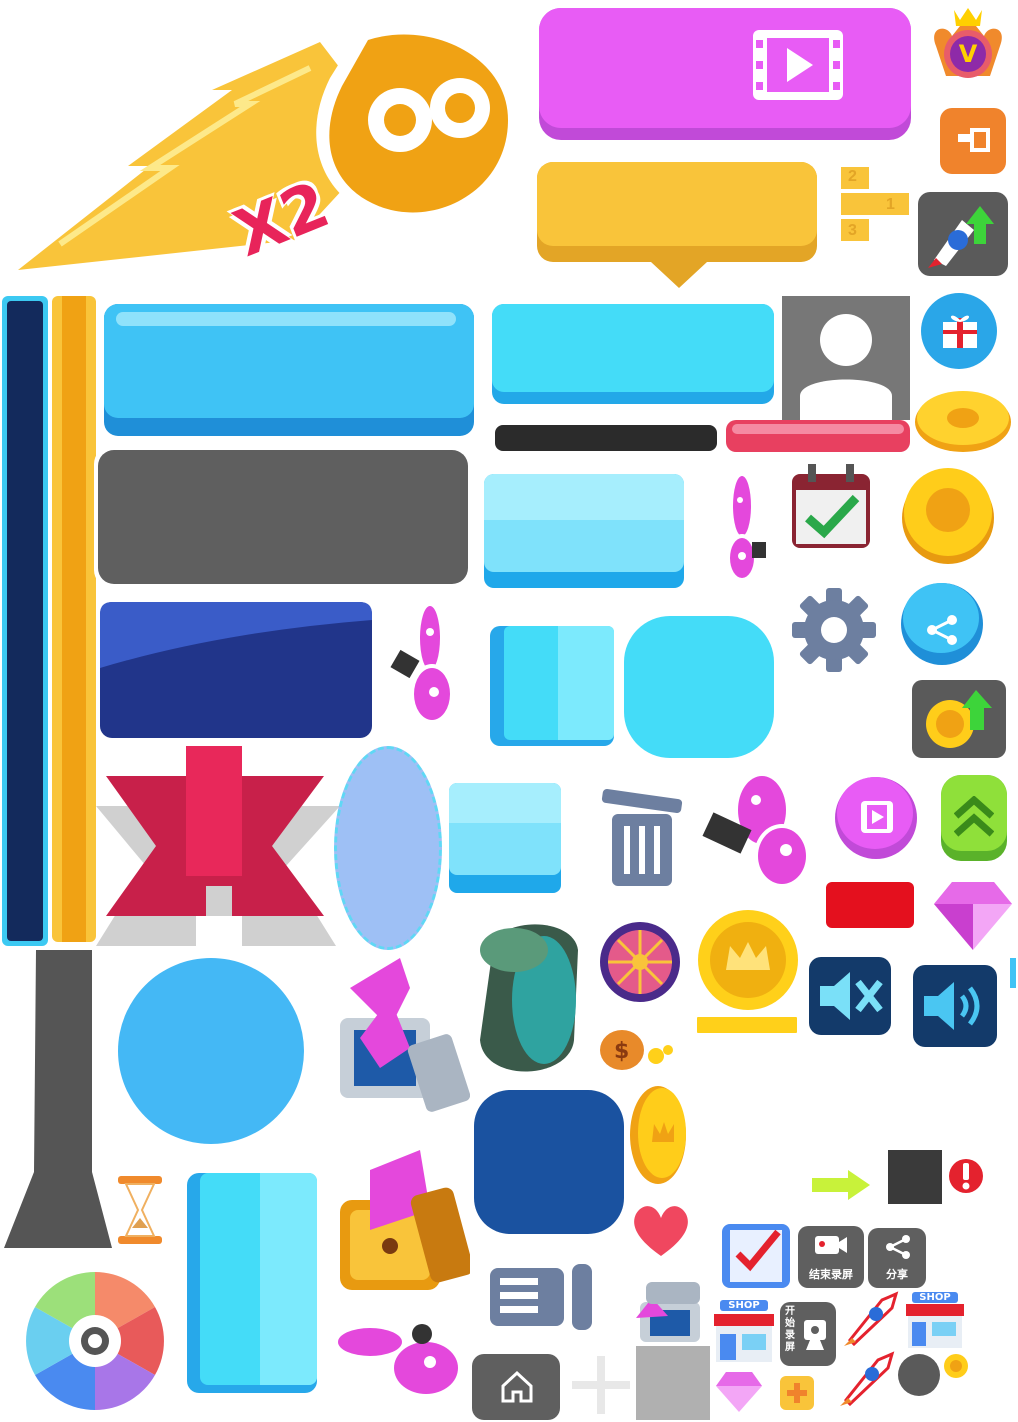  I want to click on watch-video-button, so click(725, 76).